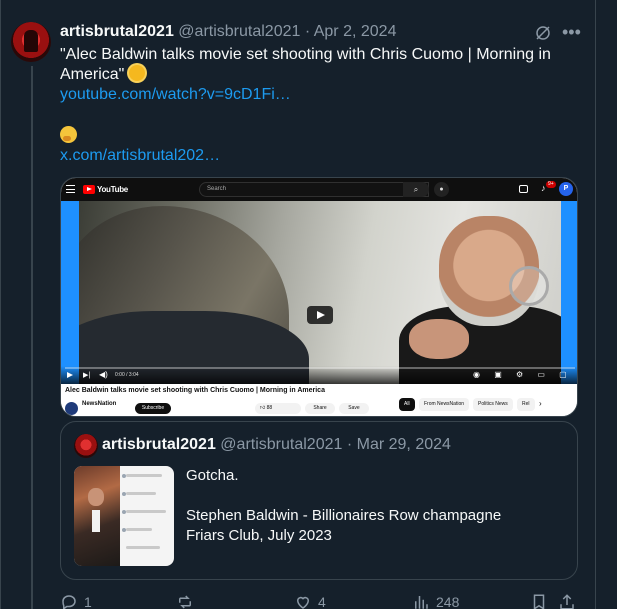 The width and height of the screenshot is (617, 609). Describe the element at coordinates (403, 444) in the screenshot. I see `quoted-tweet-date: Mar 29, 2024` at that location.